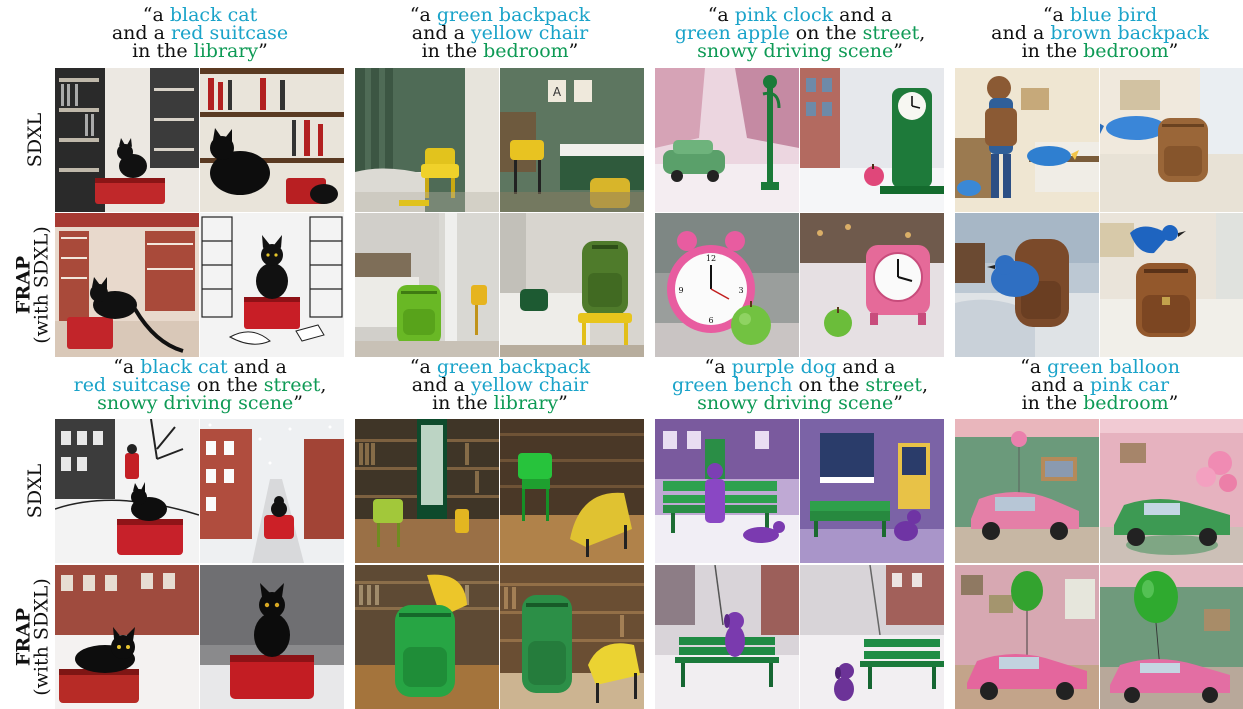 Image resolution: width=1243 pixels, height=709 pixels. I want to click on row-label-sdxl-top: SDXL, so click(35, 140).